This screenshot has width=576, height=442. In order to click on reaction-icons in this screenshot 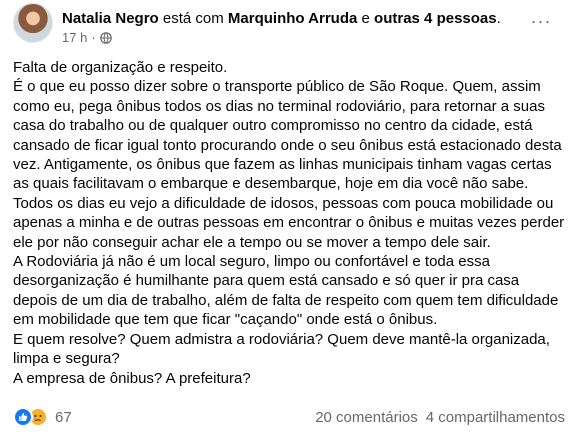, I will do `click(31, 417)`.